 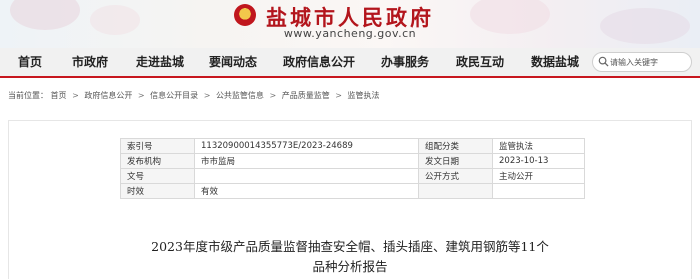 I want to click on search-input, so click(x=649, y=62).